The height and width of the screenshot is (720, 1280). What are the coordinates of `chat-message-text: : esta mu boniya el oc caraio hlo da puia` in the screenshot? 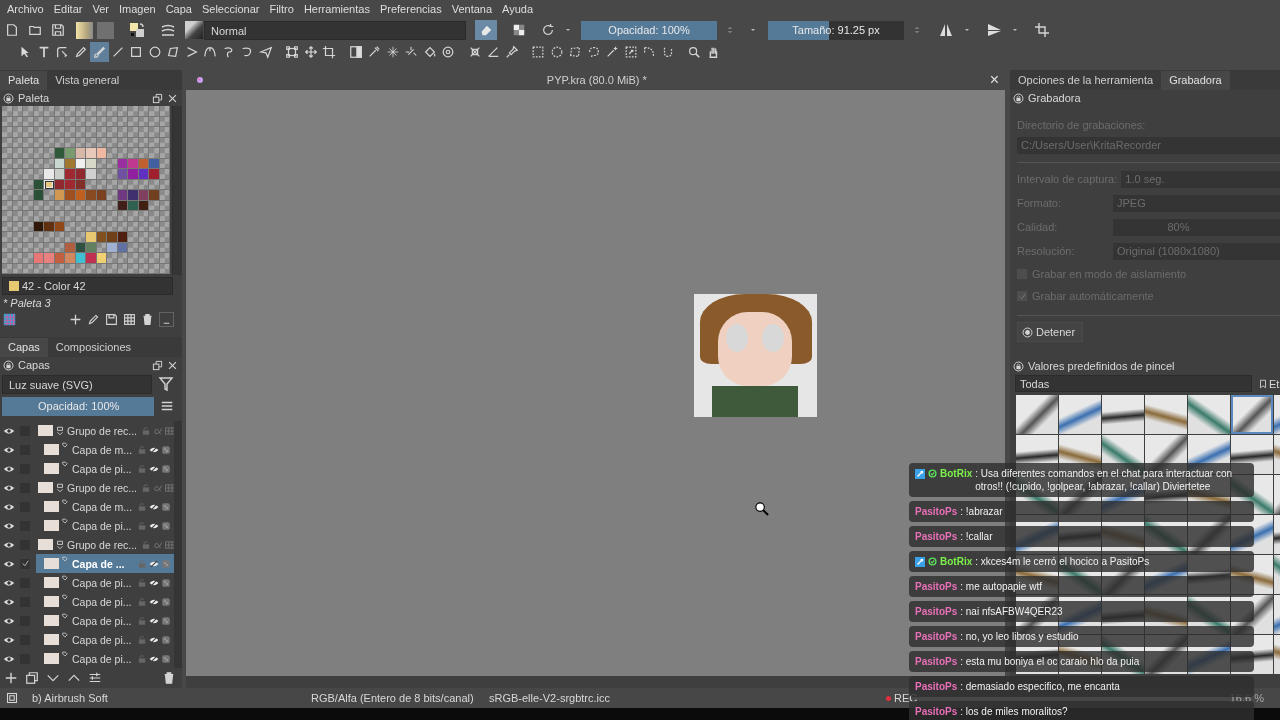 It's located at (1050, 661).